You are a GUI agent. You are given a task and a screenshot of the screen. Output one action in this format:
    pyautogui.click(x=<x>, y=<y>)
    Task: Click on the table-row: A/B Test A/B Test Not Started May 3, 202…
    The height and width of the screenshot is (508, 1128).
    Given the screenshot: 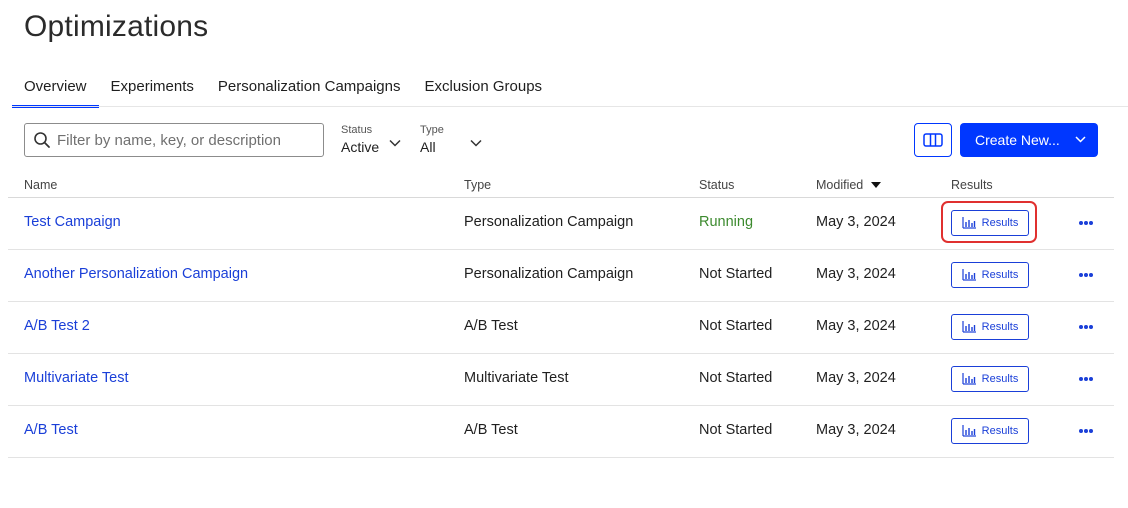 What is the action you would take?
    pyautogui.click(x=561, y=432)
    